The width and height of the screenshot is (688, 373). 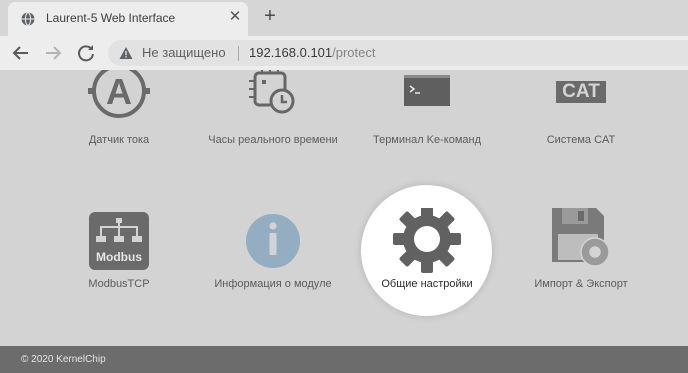 I want to click on tile-label: Датчик тока, so click(x=119, y=140).